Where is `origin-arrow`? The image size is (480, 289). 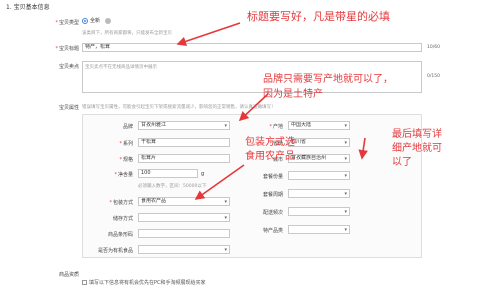
origin-arrow is located at coordinates (363, 148).